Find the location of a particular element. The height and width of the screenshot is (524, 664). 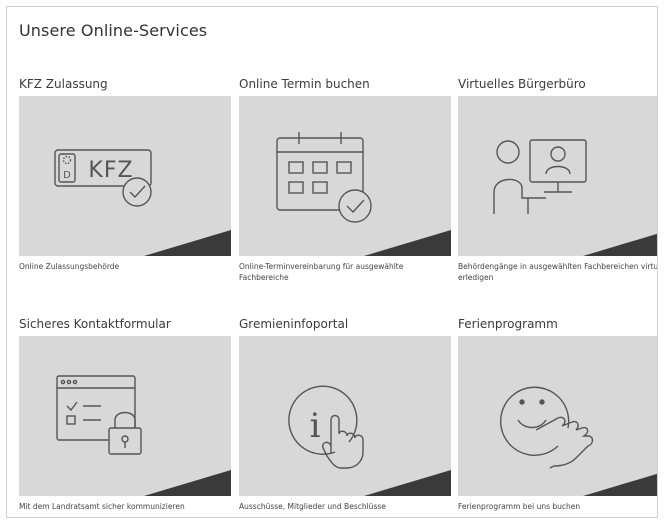

card-title: Online Termin buchen is located at coordinates (304, 84).